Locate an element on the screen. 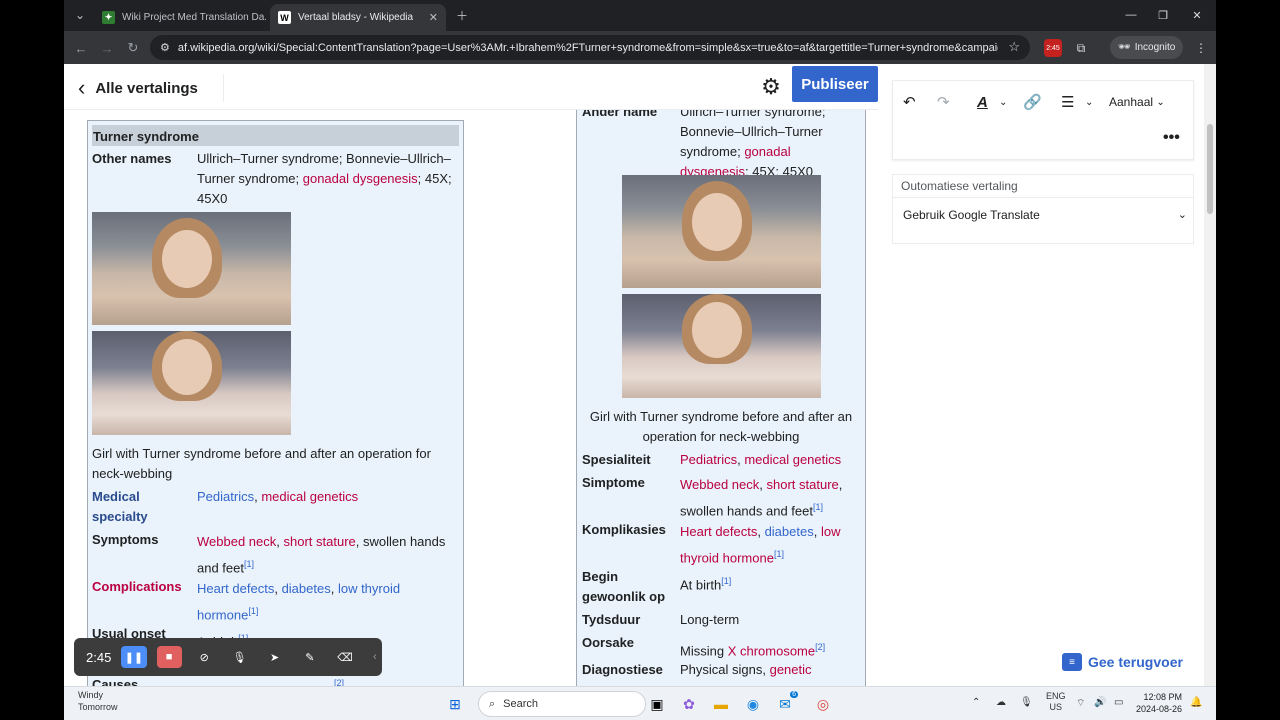  mt-provider-select: Gebruik Google Translate ⌄ is located at coordinates (1043, 214).